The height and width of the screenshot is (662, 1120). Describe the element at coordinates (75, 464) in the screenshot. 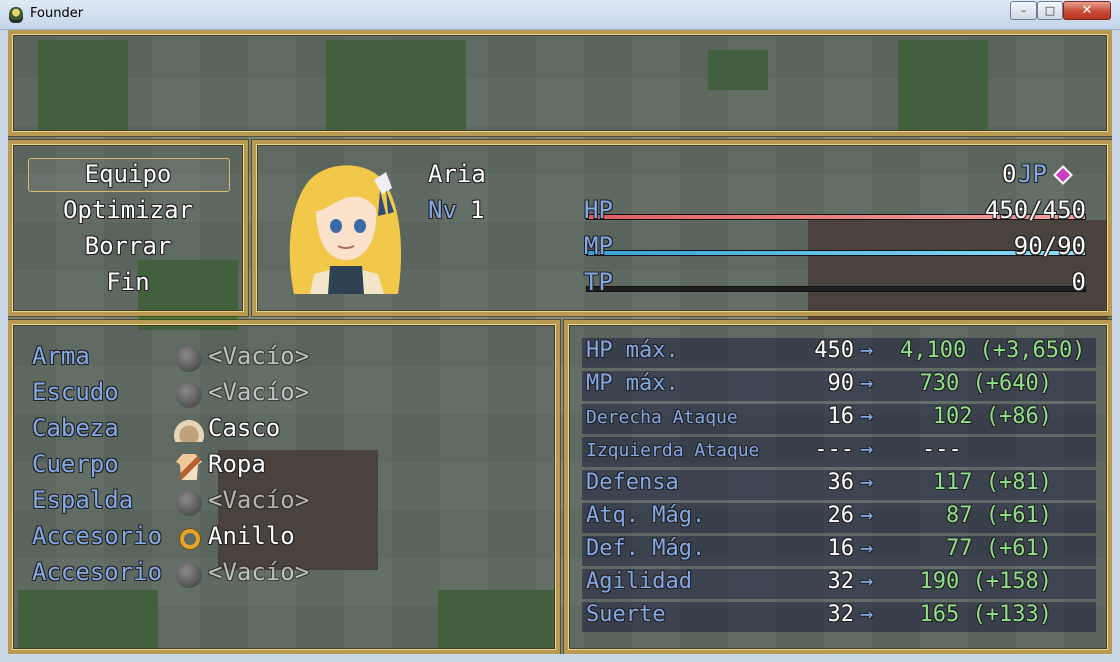

I see `slot-label: Cuerpo` at that location.